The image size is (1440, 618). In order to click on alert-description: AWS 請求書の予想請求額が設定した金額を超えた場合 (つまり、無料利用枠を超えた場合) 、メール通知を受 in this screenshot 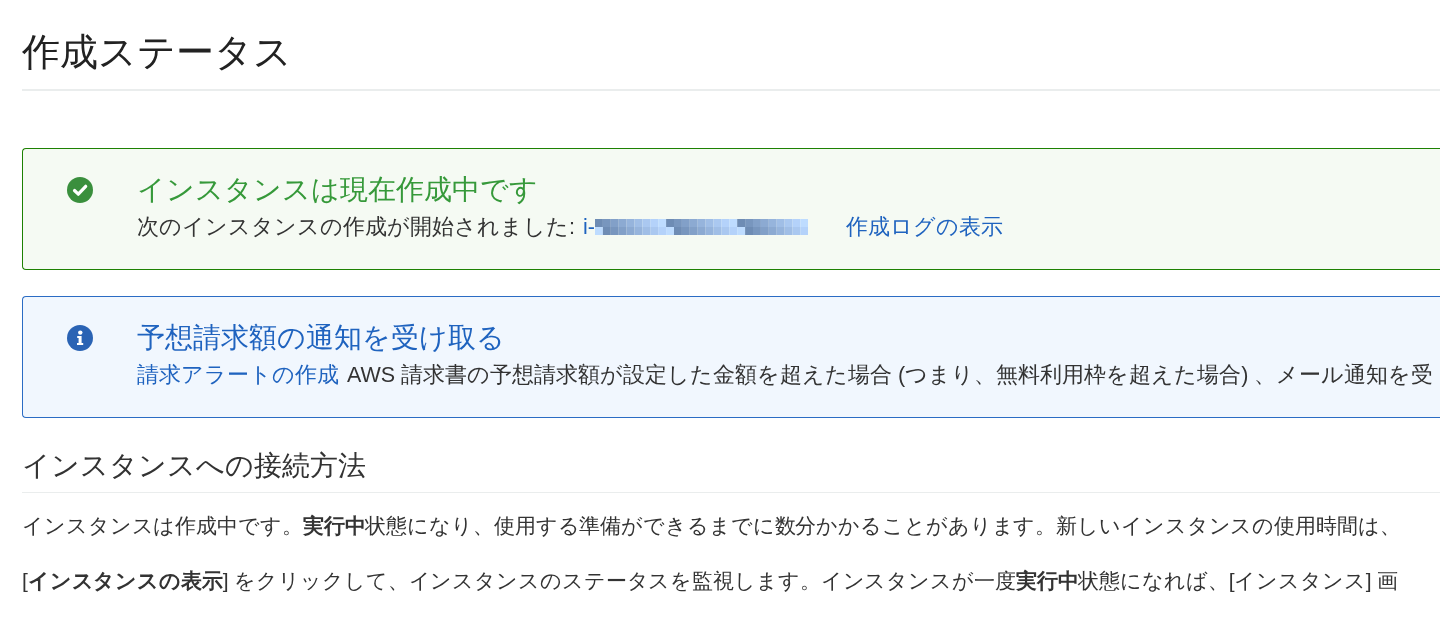, I will do `click(890, 375)`.